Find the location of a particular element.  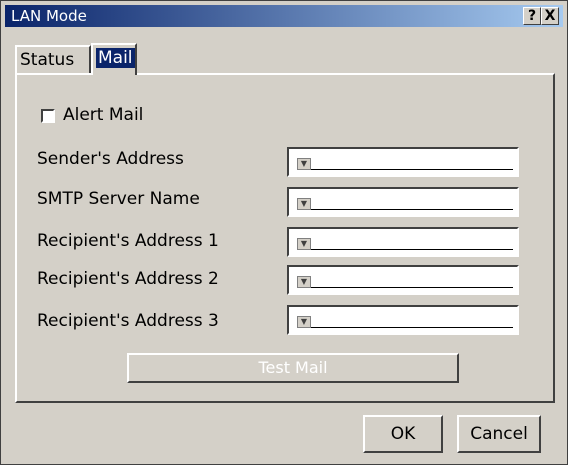

recipient-address-3-field: ▼ is located at coordinates (403, 320).